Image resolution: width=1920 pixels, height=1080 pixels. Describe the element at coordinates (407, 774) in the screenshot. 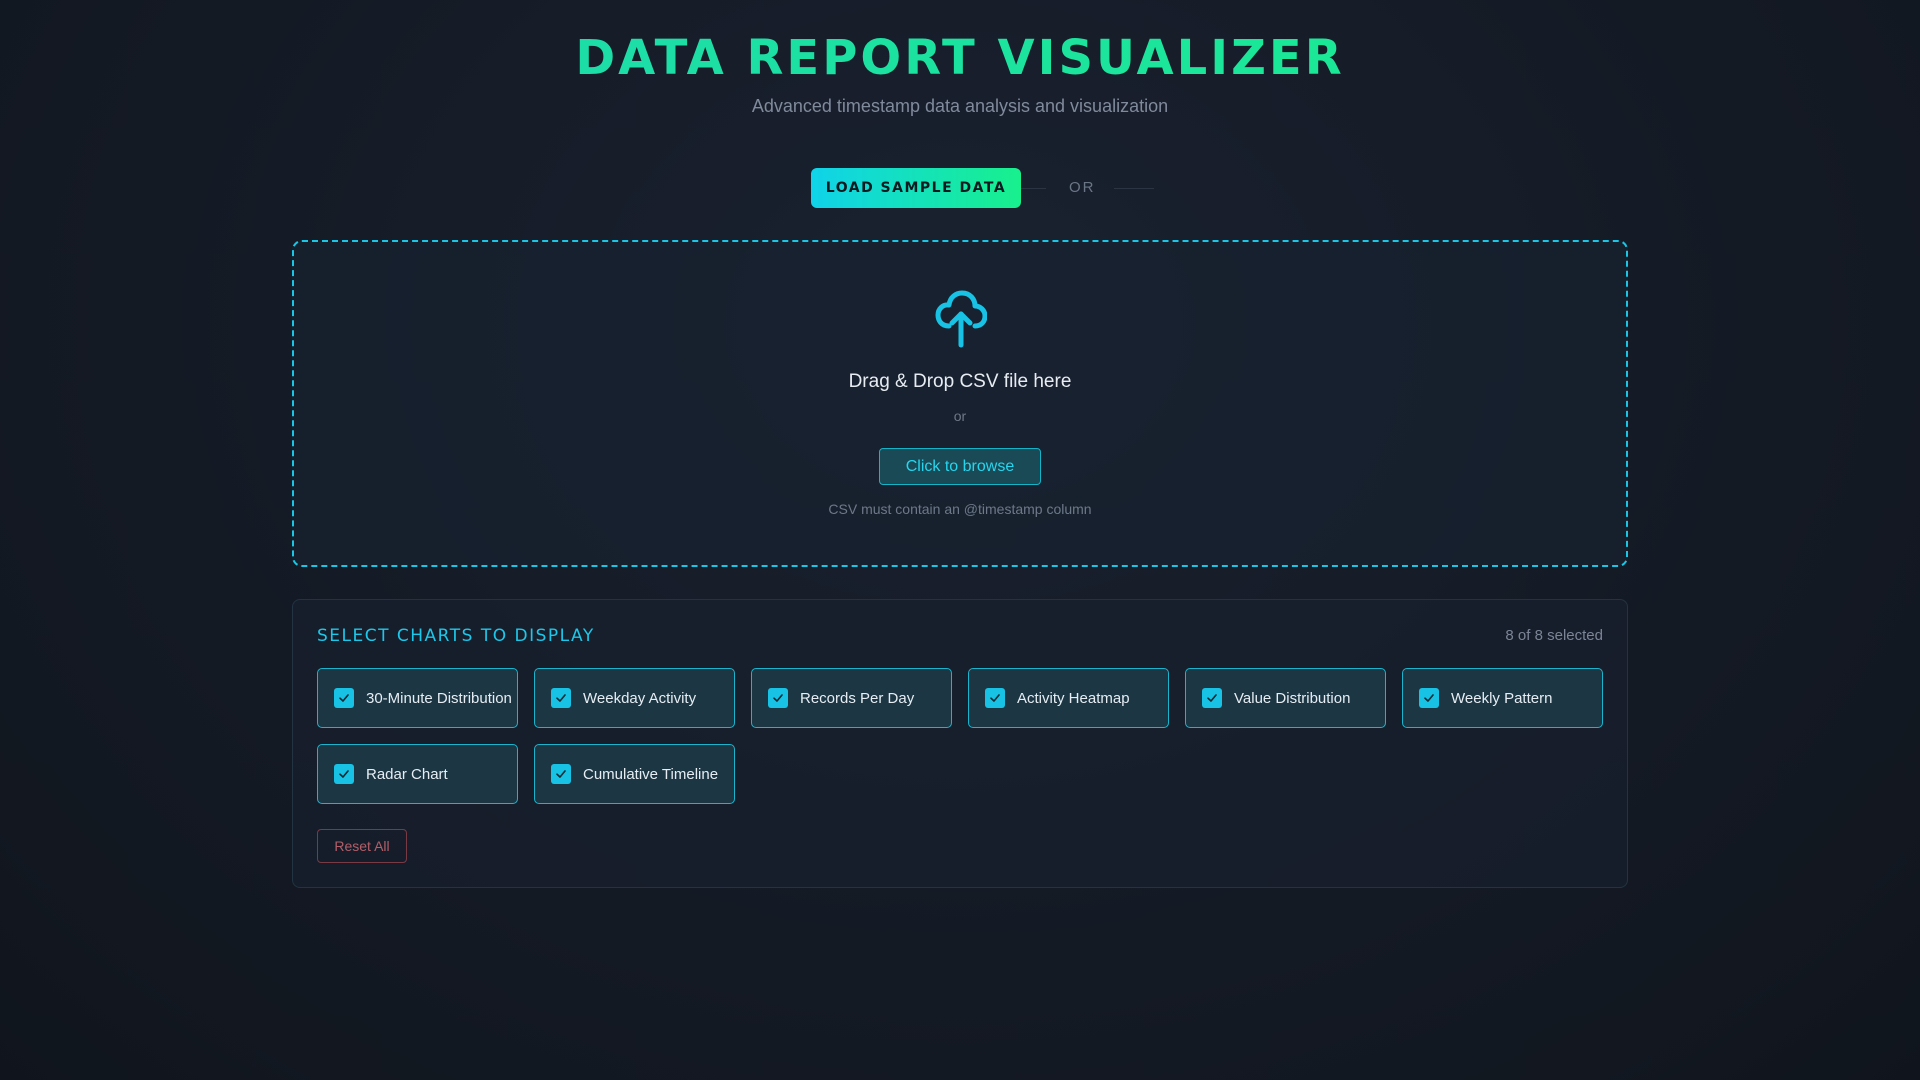

I see `chart-option-label: Radar Chart` at that location.